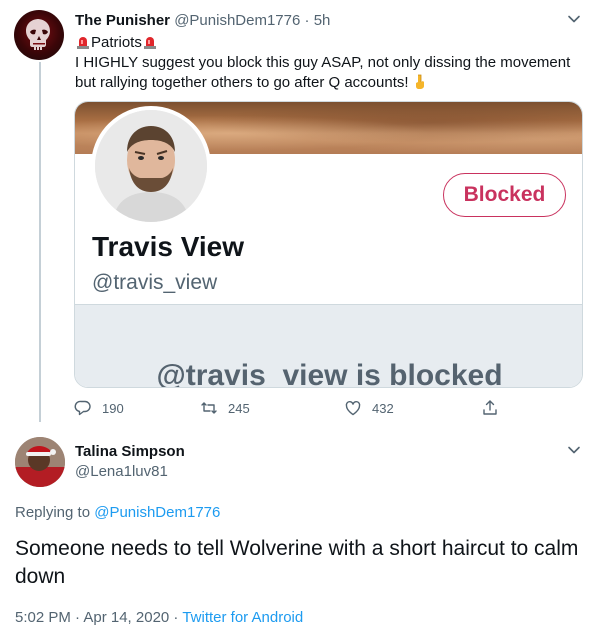 This screenshot has height=641, width=598. I want to click on retweet-count: 245, so click(239, 408).